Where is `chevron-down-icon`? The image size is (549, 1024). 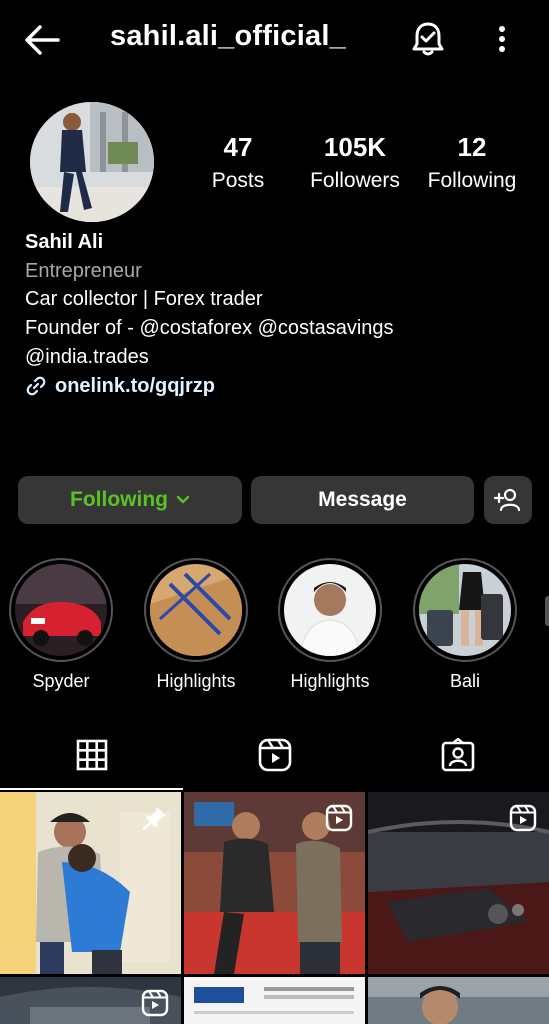
chevron-down-icon is located at coordinates (183, 499).